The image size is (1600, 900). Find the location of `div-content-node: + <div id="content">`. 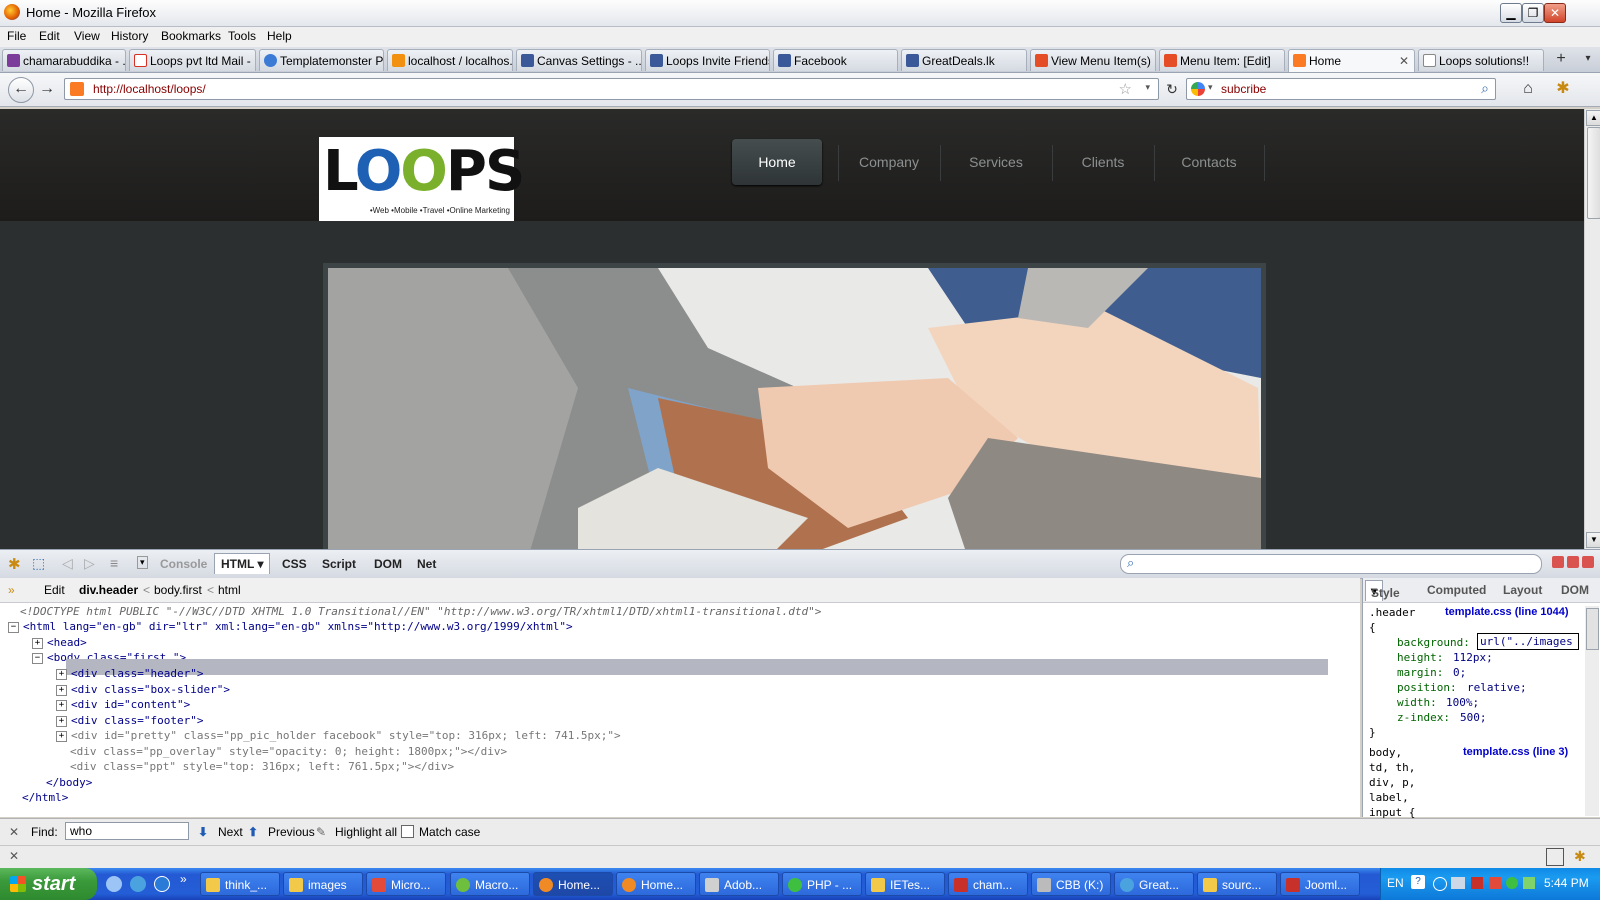

div-content-node: + <div id="content"> is located at coordinates (123, 706).